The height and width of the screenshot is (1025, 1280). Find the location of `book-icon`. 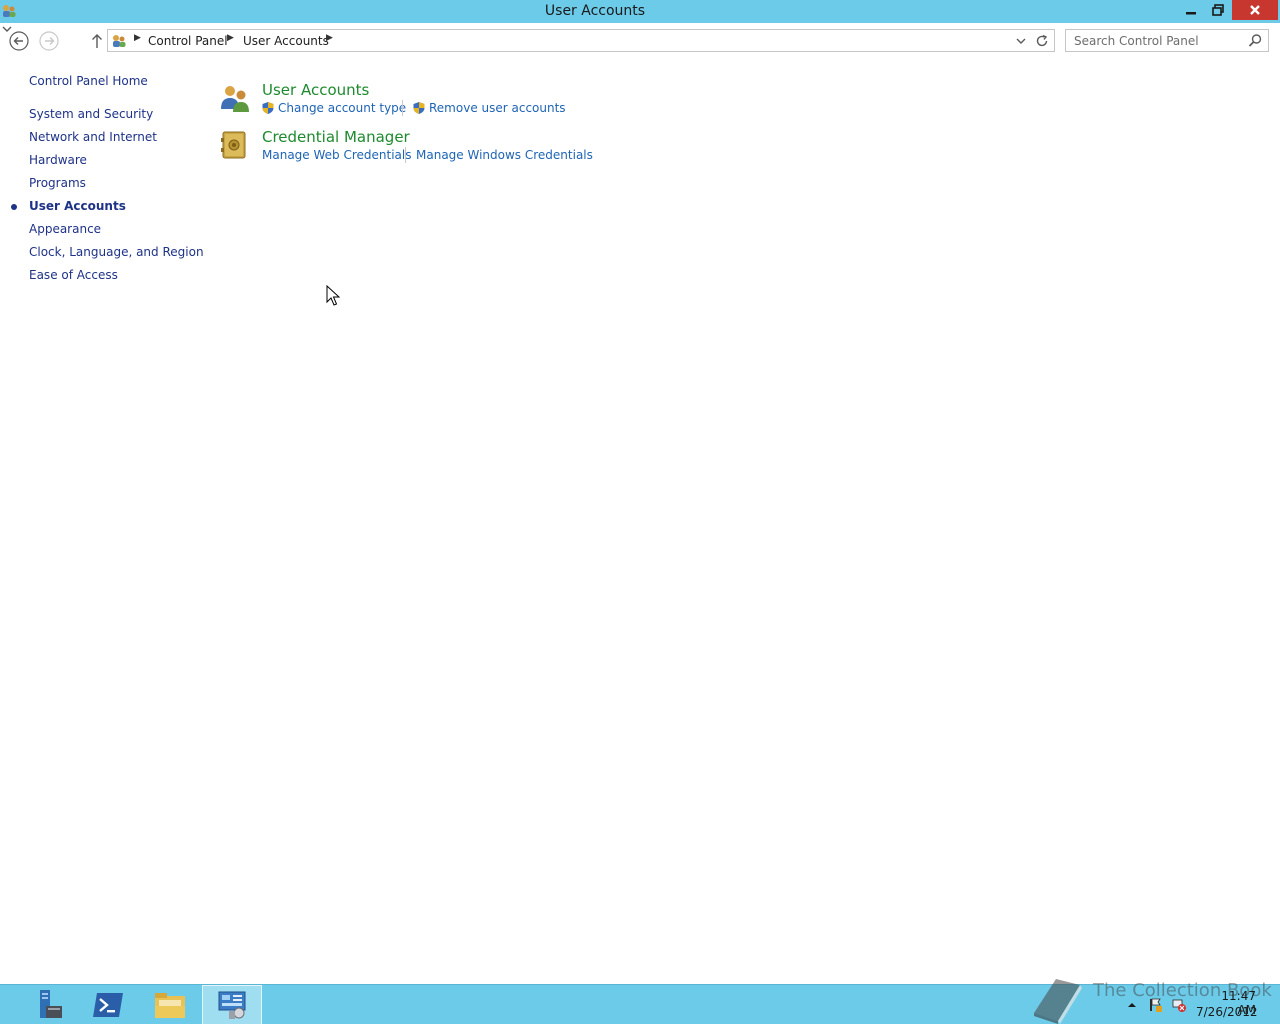

book-icon is located at coordinates (1058, 1001).